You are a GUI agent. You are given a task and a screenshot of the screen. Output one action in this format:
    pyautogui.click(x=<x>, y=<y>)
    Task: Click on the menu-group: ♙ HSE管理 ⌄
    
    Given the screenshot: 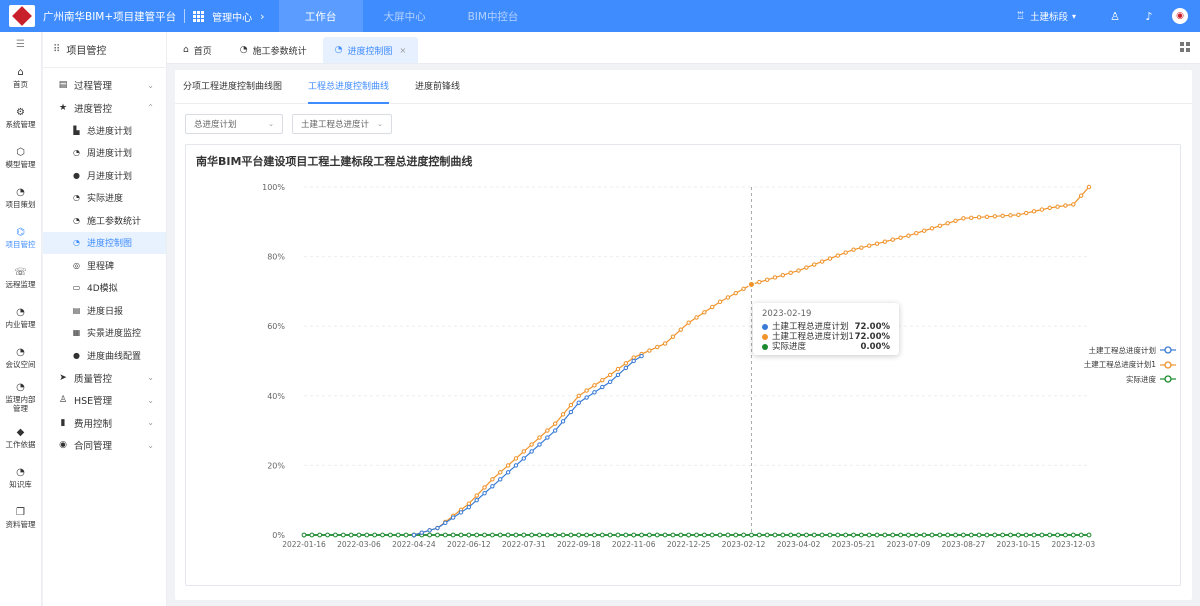 What is the action you would take?
    pyautogui.click(x=104, y=400)
    